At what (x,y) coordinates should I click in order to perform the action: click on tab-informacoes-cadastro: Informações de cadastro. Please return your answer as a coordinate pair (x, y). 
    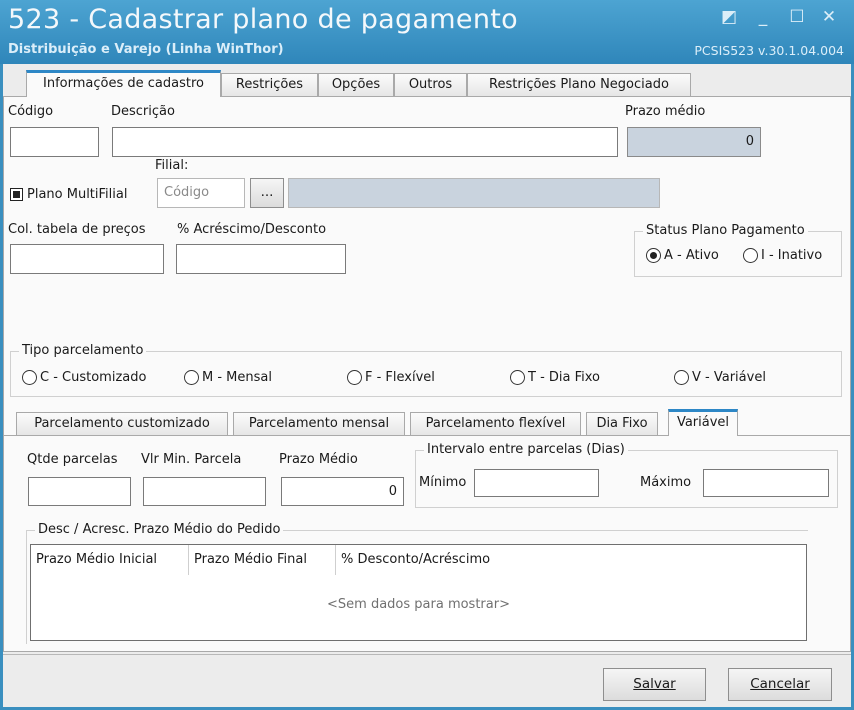
    Looking at the image, I should click on (123, 83).